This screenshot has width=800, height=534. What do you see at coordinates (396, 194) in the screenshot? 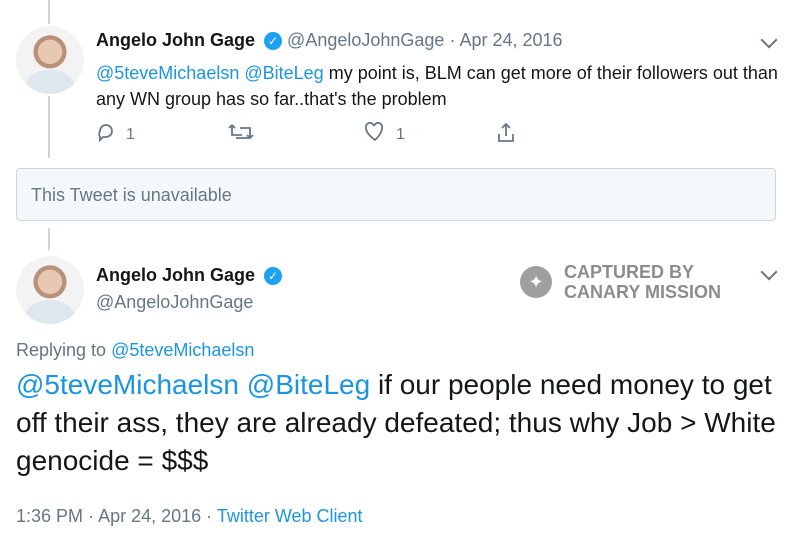
I see `unavailable-tweet: This Tweet is unavailable` at bounding box center [396, 194].